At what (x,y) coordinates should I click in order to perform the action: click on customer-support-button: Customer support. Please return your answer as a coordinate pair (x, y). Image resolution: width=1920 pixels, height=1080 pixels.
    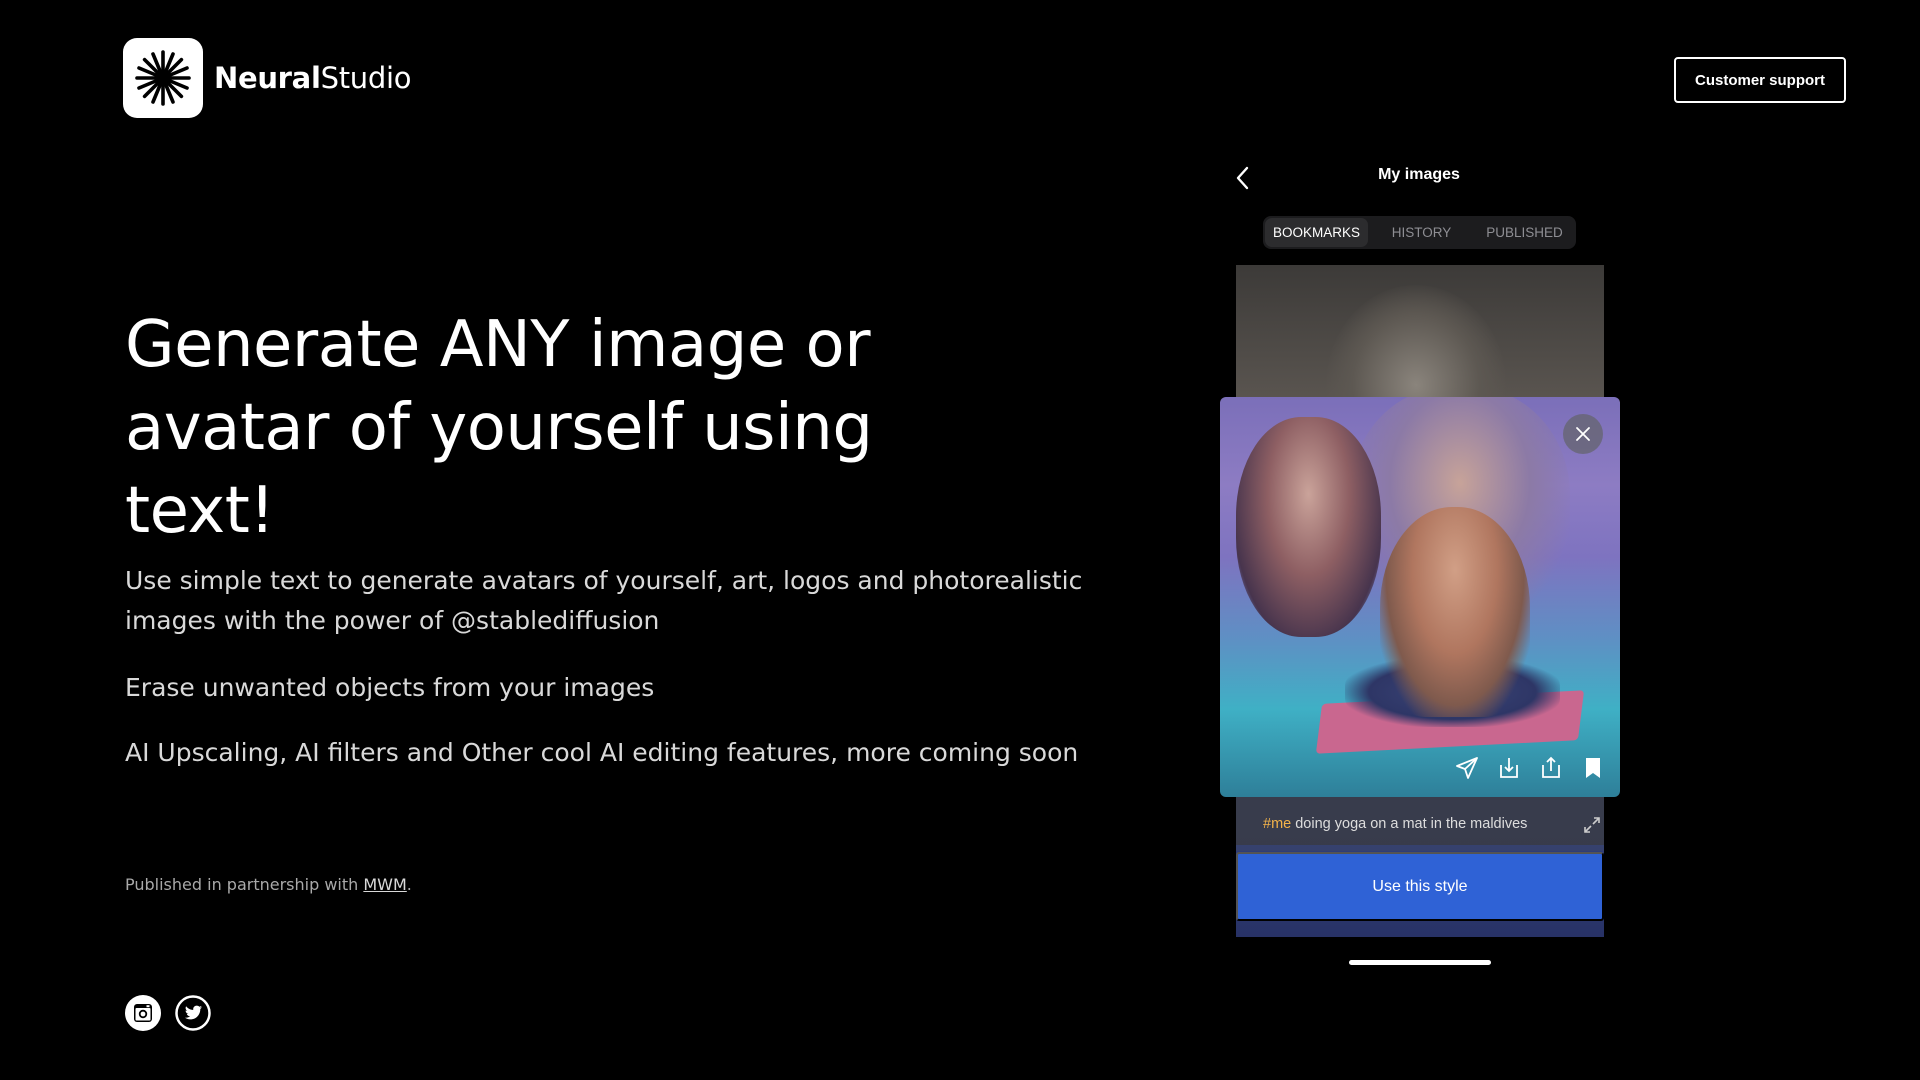
    Looking at the image, I should click on (1760, 80).